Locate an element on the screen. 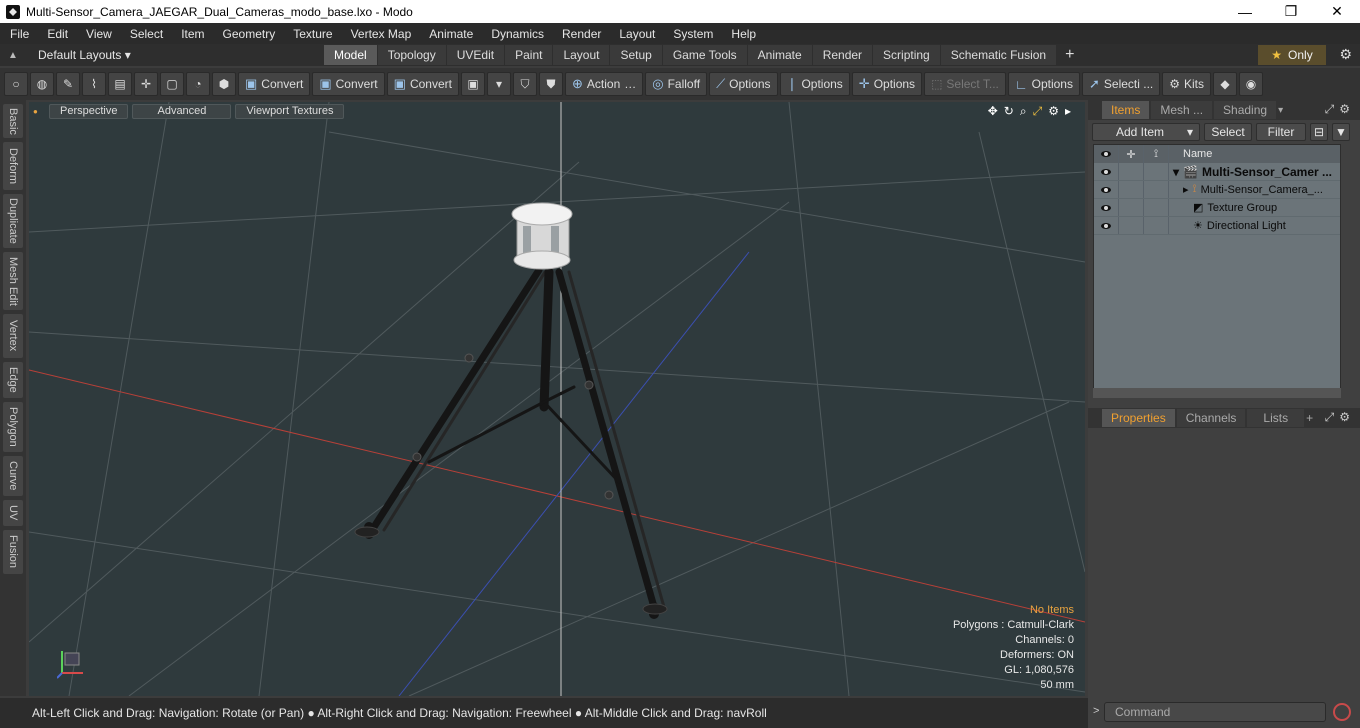  tab-scripting: Scripting is located at coordinates (906, 55).